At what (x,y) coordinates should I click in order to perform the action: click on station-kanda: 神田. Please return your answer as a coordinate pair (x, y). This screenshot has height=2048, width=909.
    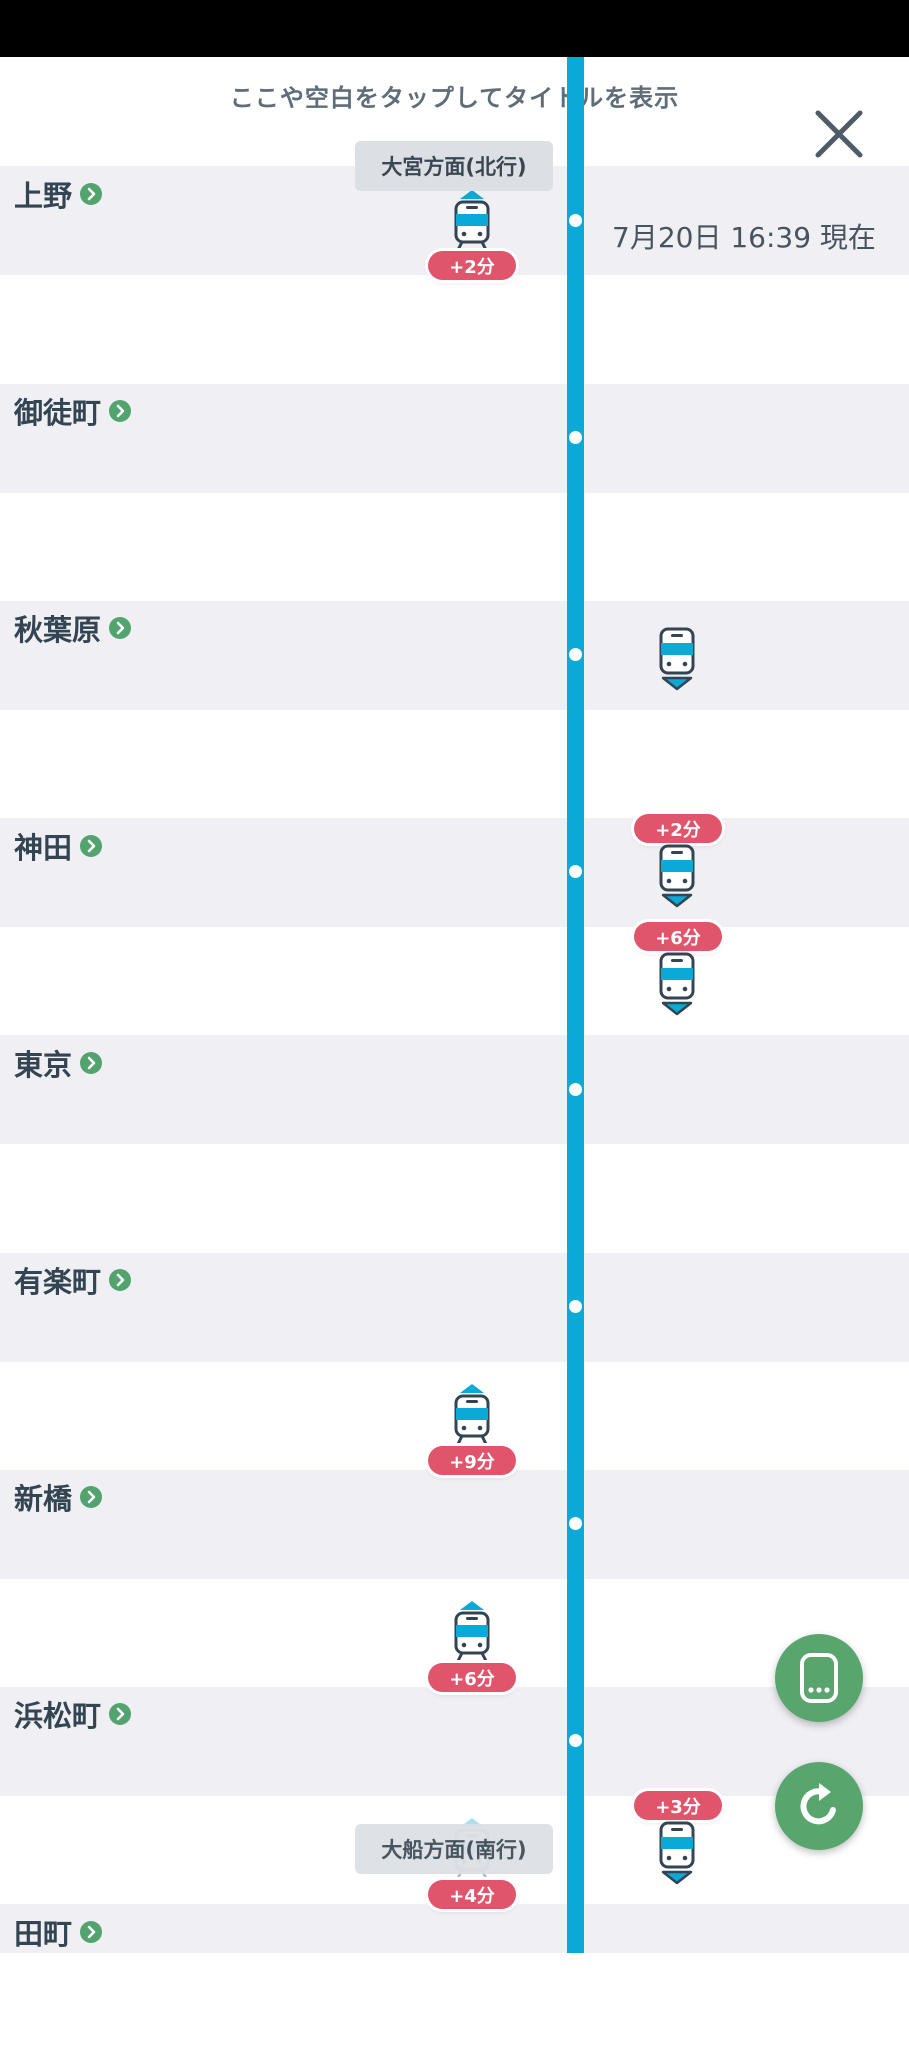
    Looking at the image, I should click on (58, 846).